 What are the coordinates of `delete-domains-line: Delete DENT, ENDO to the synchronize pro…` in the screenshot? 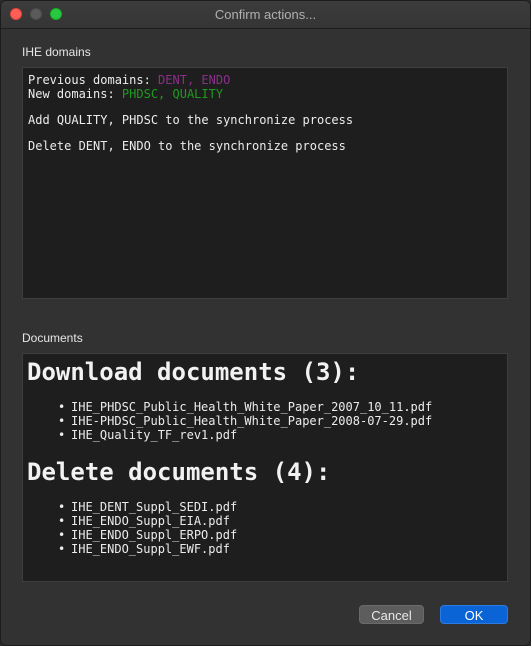 It's located at (187, 146).